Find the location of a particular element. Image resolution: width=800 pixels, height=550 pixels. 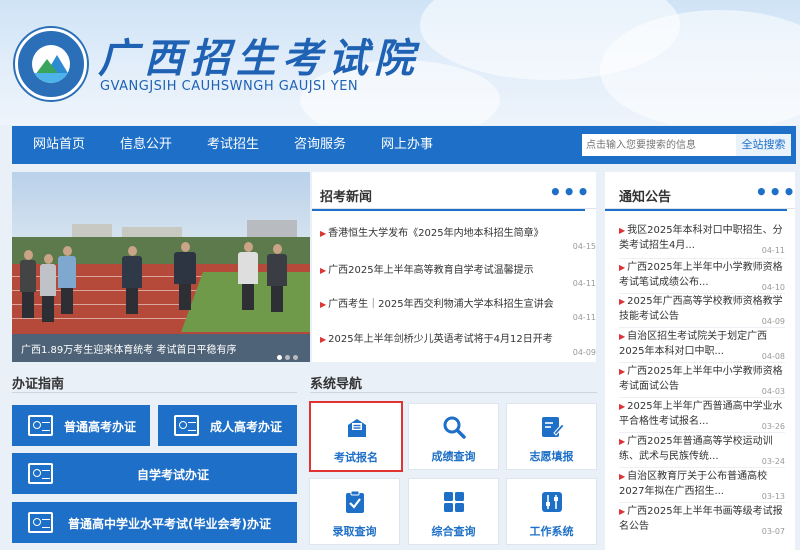

search-button: 全站搜索 is located at coordinates (763, 145).